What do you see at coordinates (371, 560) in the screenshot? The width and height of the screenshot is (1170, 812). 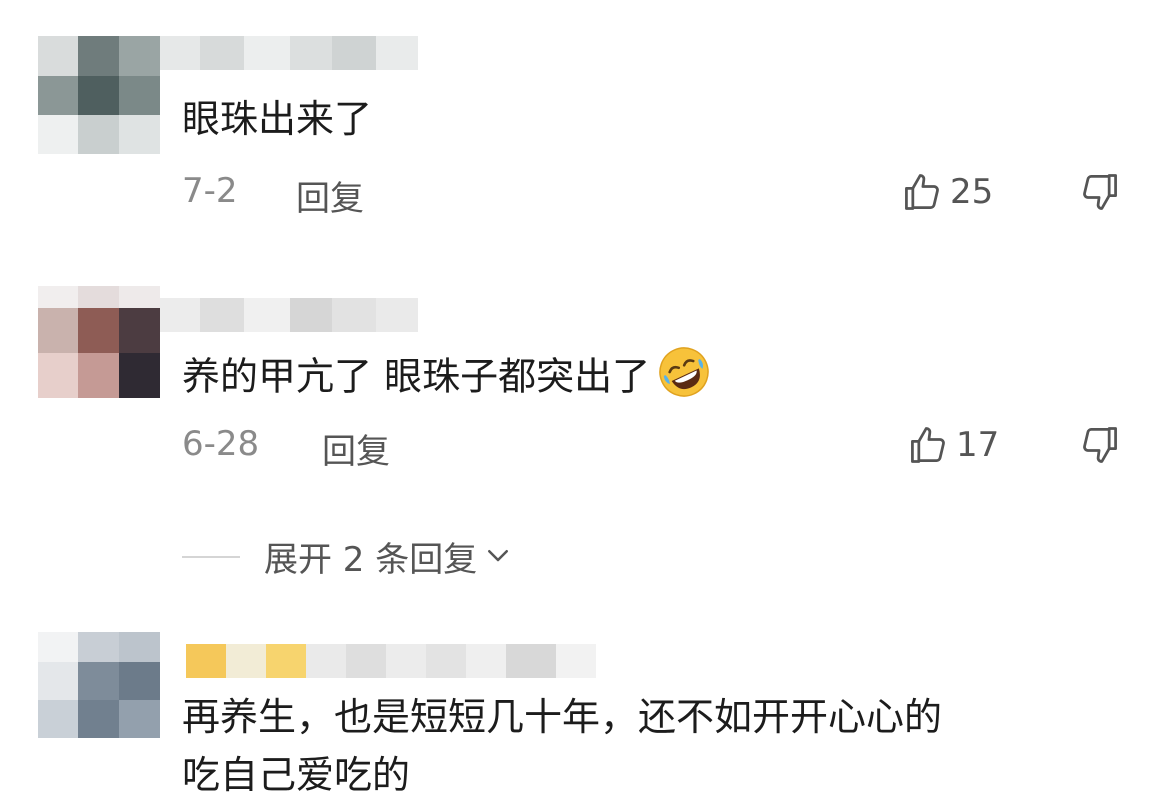 I see `expand-replies-label: 展开 2 条回复` at bounding box center [371, 560].